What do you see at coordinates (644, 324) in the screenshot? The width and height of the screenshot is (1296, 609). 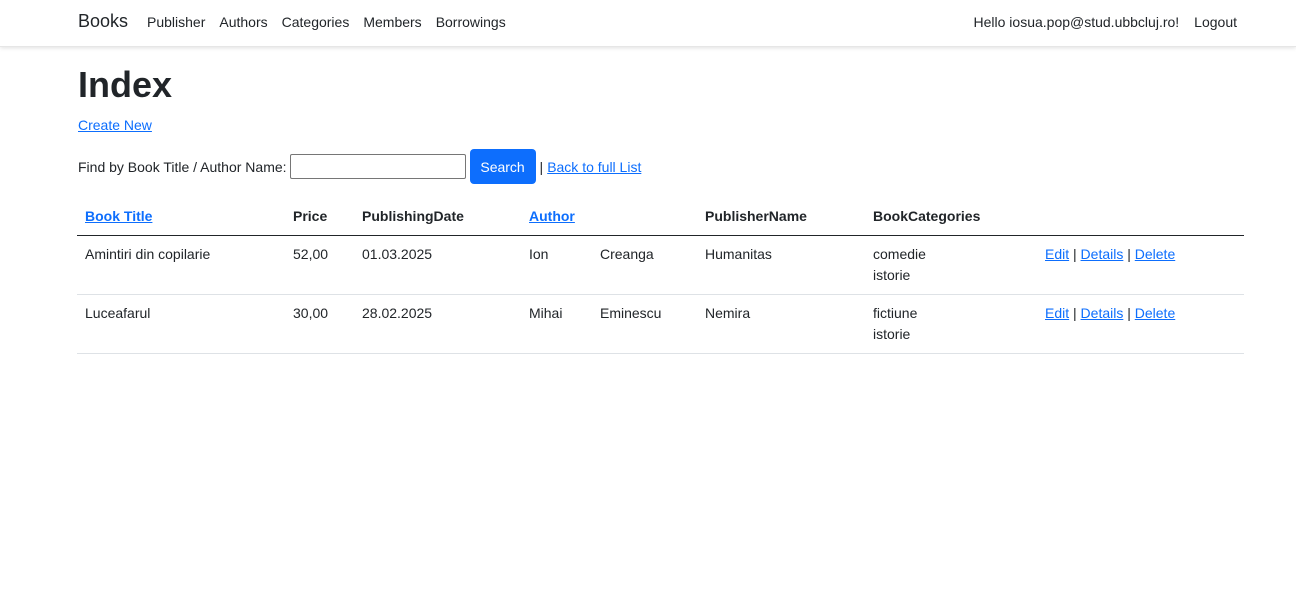 I see `cell-author-last: Eminescu` at bounding box center [644, 324].